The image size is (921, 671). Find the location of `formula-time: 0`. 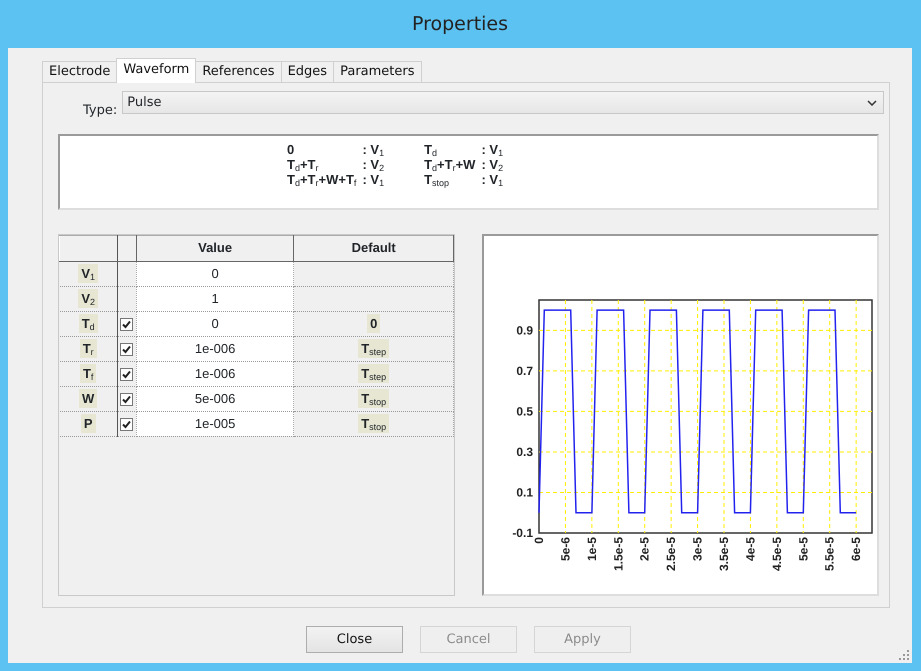

formula-time: 0 is located at coordinates (291, 149).